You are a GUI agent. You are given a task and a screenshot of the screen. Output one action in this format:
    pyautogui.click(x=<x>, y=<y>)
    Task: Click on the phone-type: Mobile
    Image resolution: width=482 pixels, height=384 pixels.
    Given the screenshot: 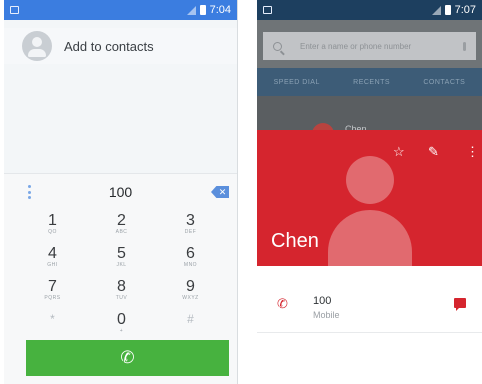 What is the action you would take?
    pyautogui.click(x=326, y=315)
    